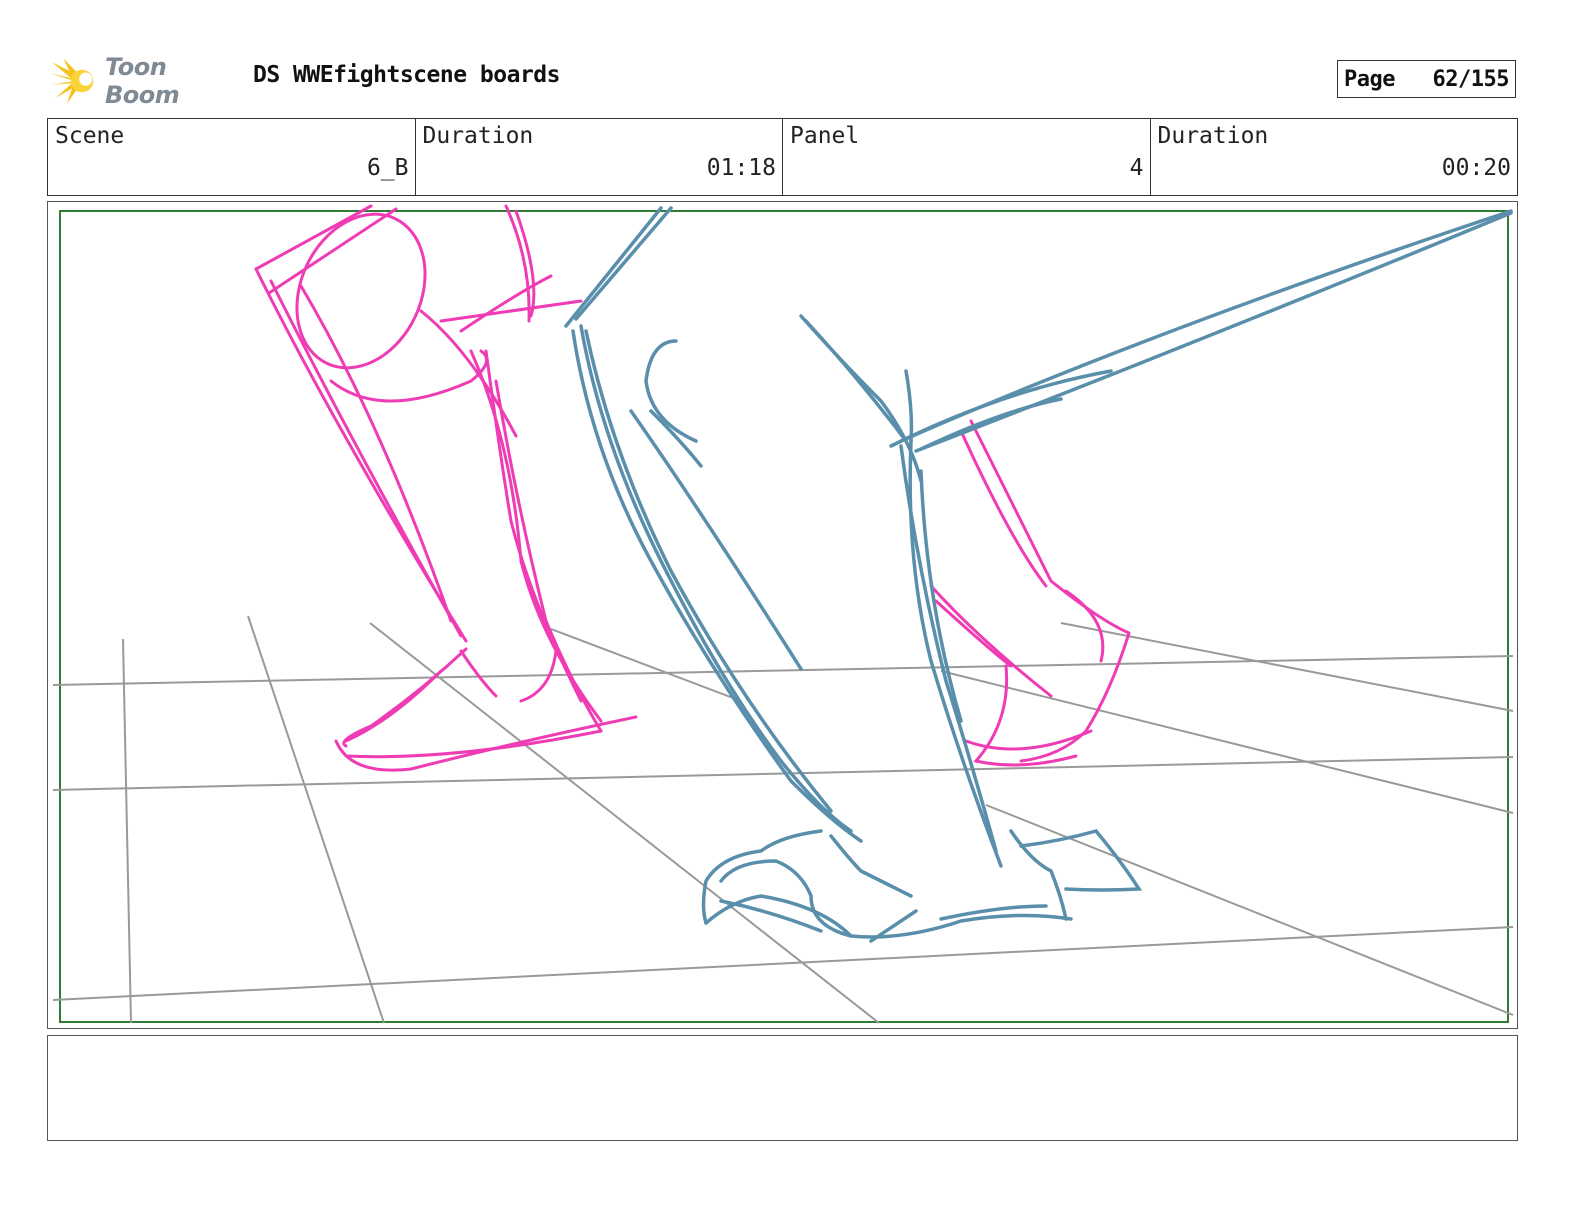  Describe the element at coordinates (142, 81) in the screenshot. I see `logo-text: Toon Boom` at that location.